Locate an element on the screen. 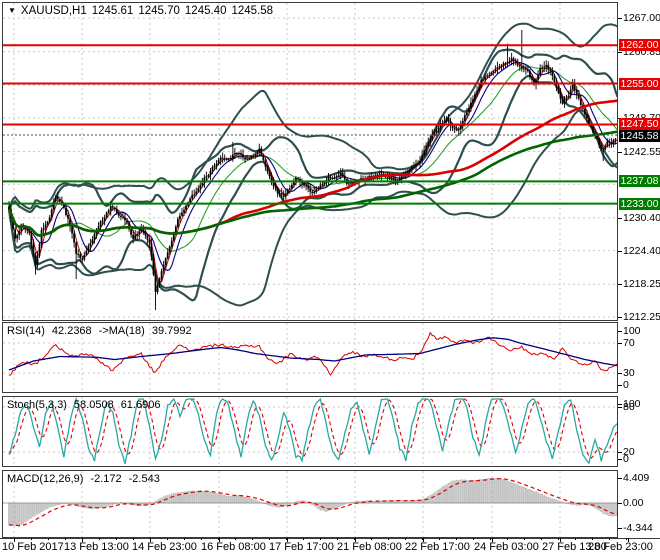  price-axis-label: 1242.55 is located at coordinates (641, 151).